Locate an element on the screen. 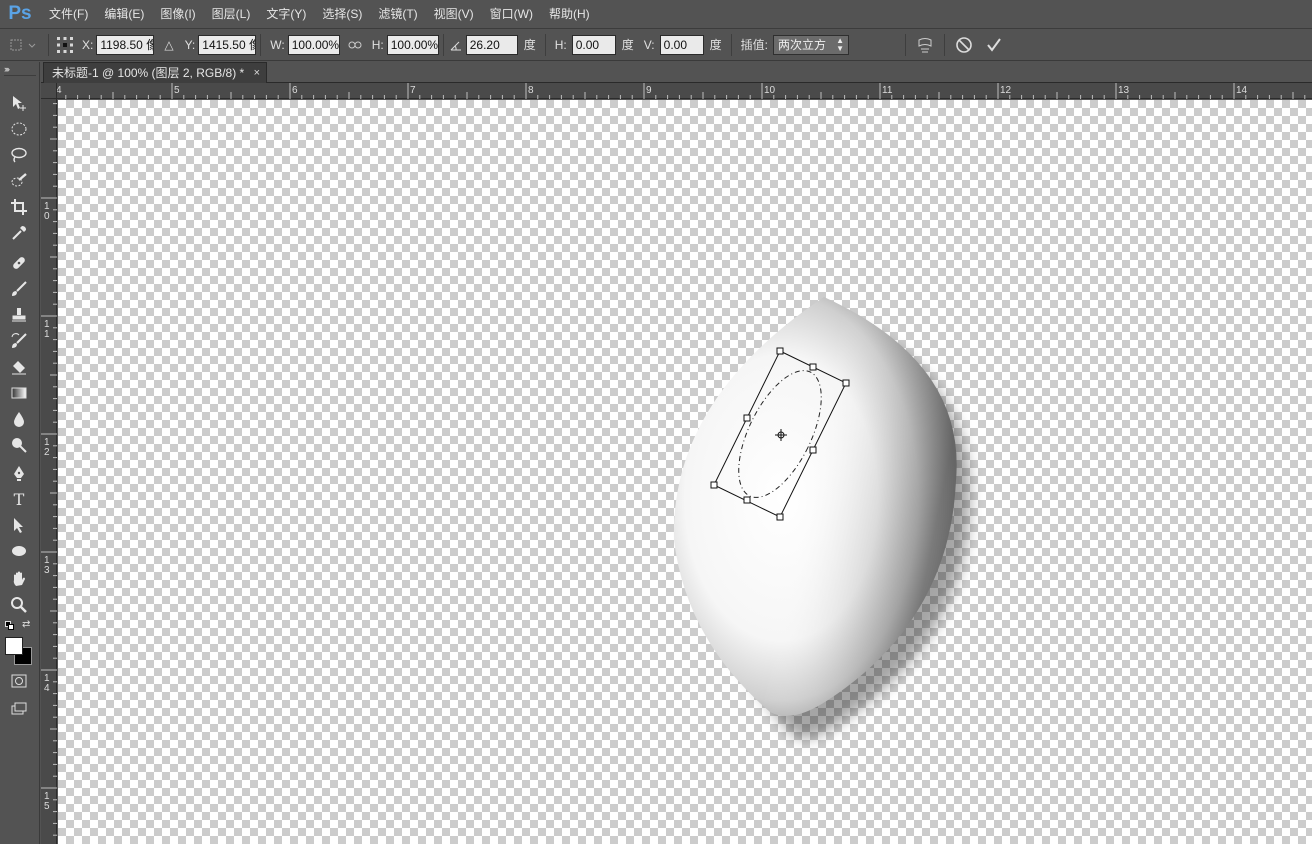 This screenshot has width=1312, height=844. y-label: Y: is located at coordinates (190, 44).